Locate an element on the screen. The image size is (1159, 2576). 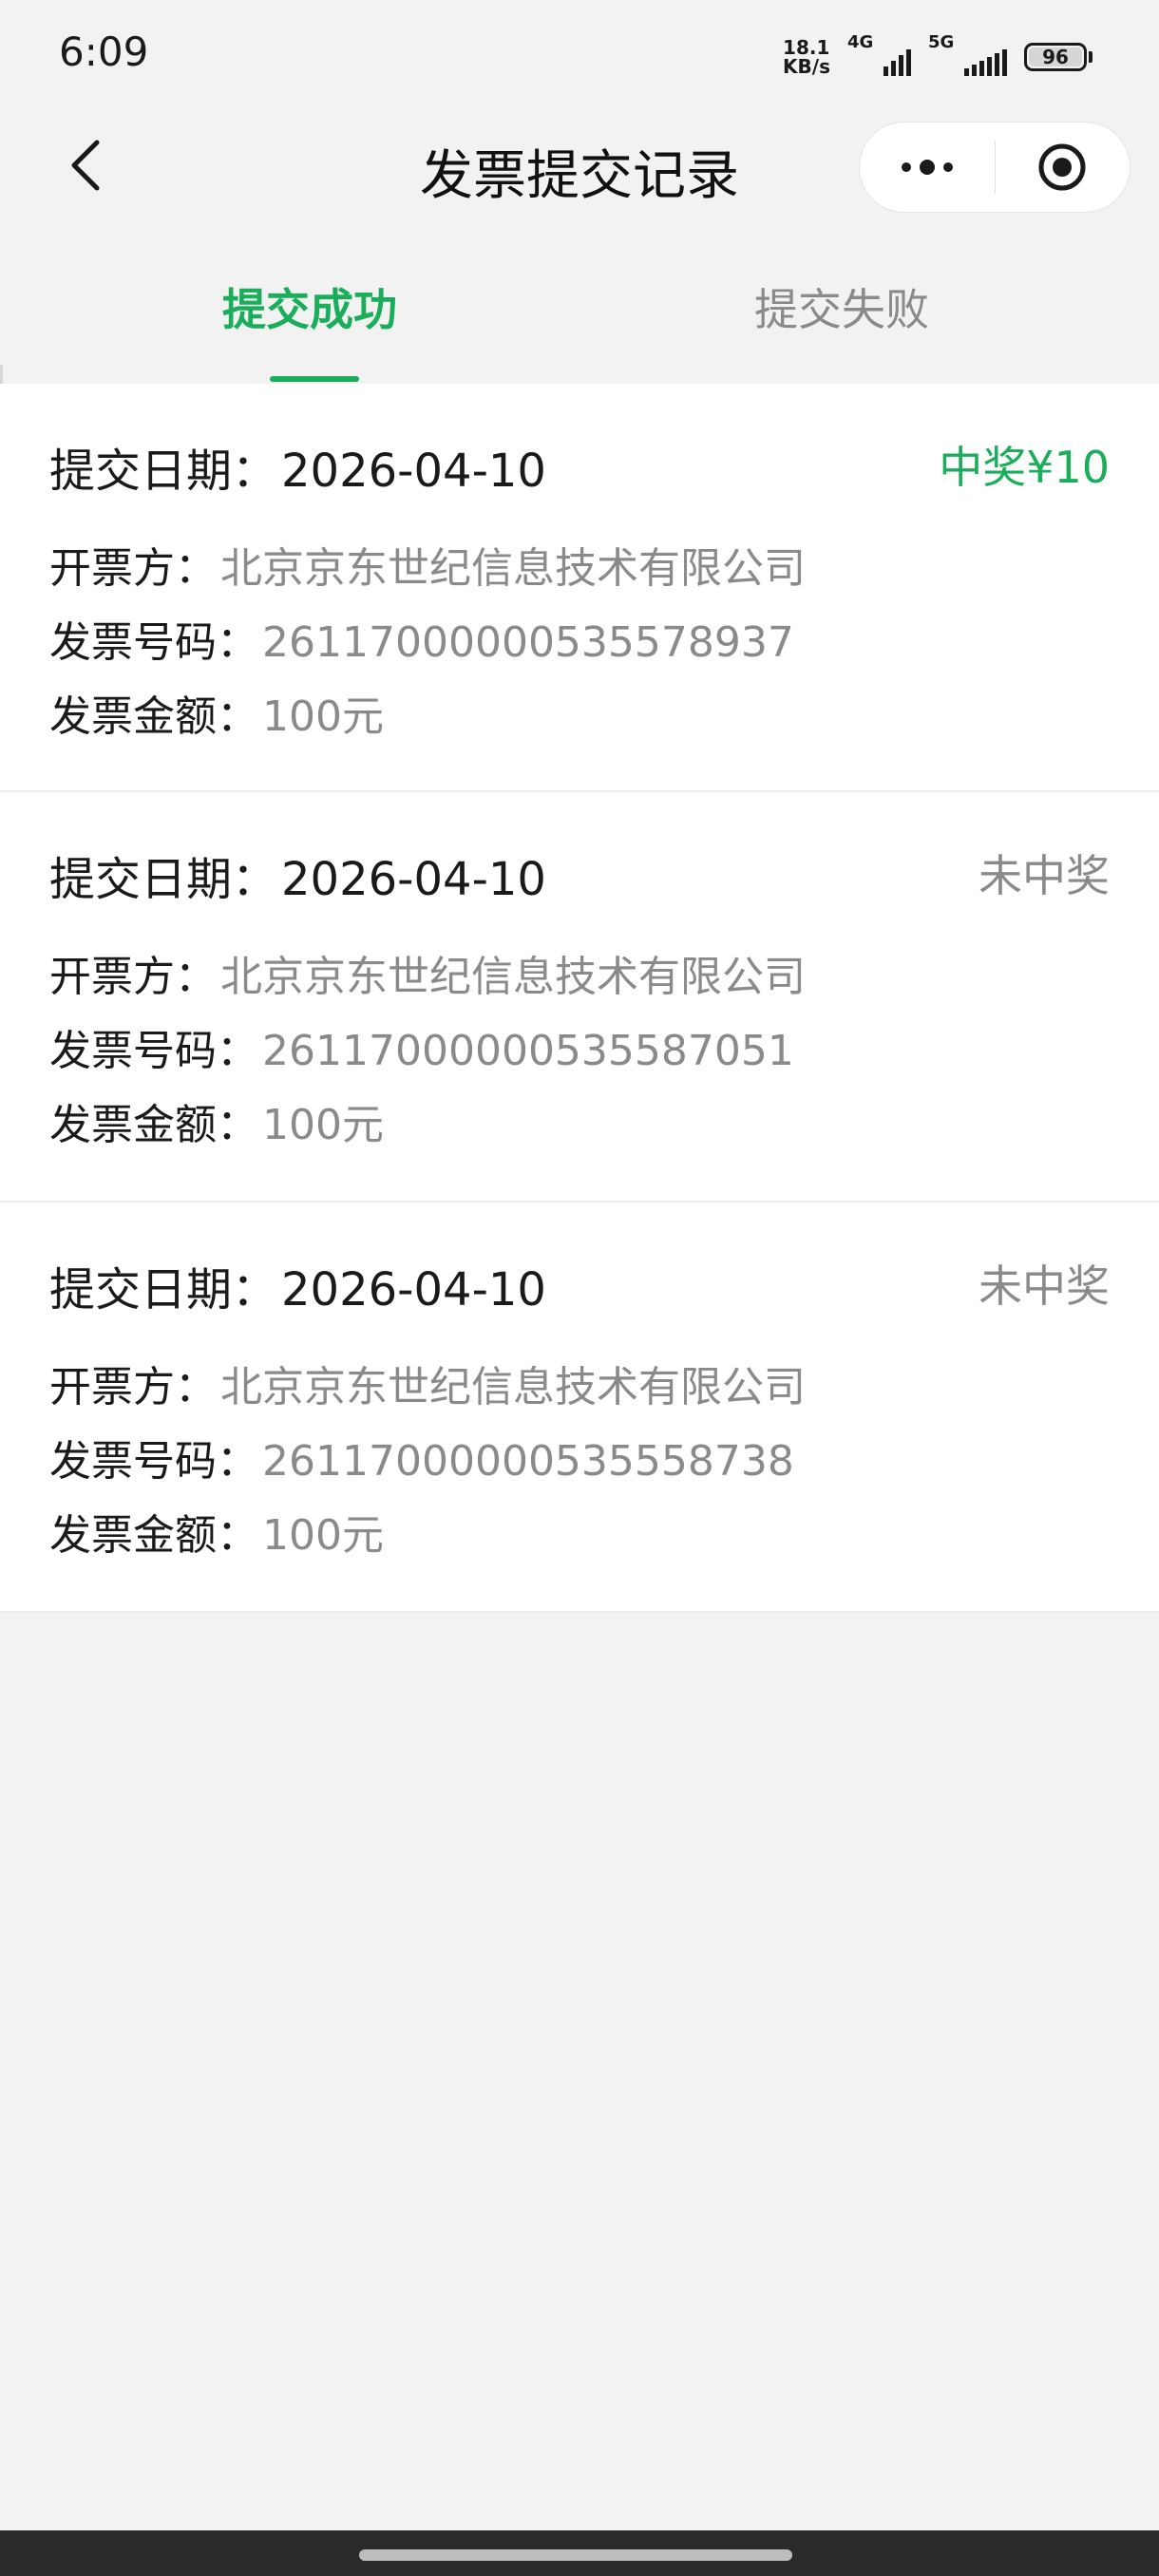
invoice-number-value: 26117000000535587051 is located at coordinates (528, 1051).